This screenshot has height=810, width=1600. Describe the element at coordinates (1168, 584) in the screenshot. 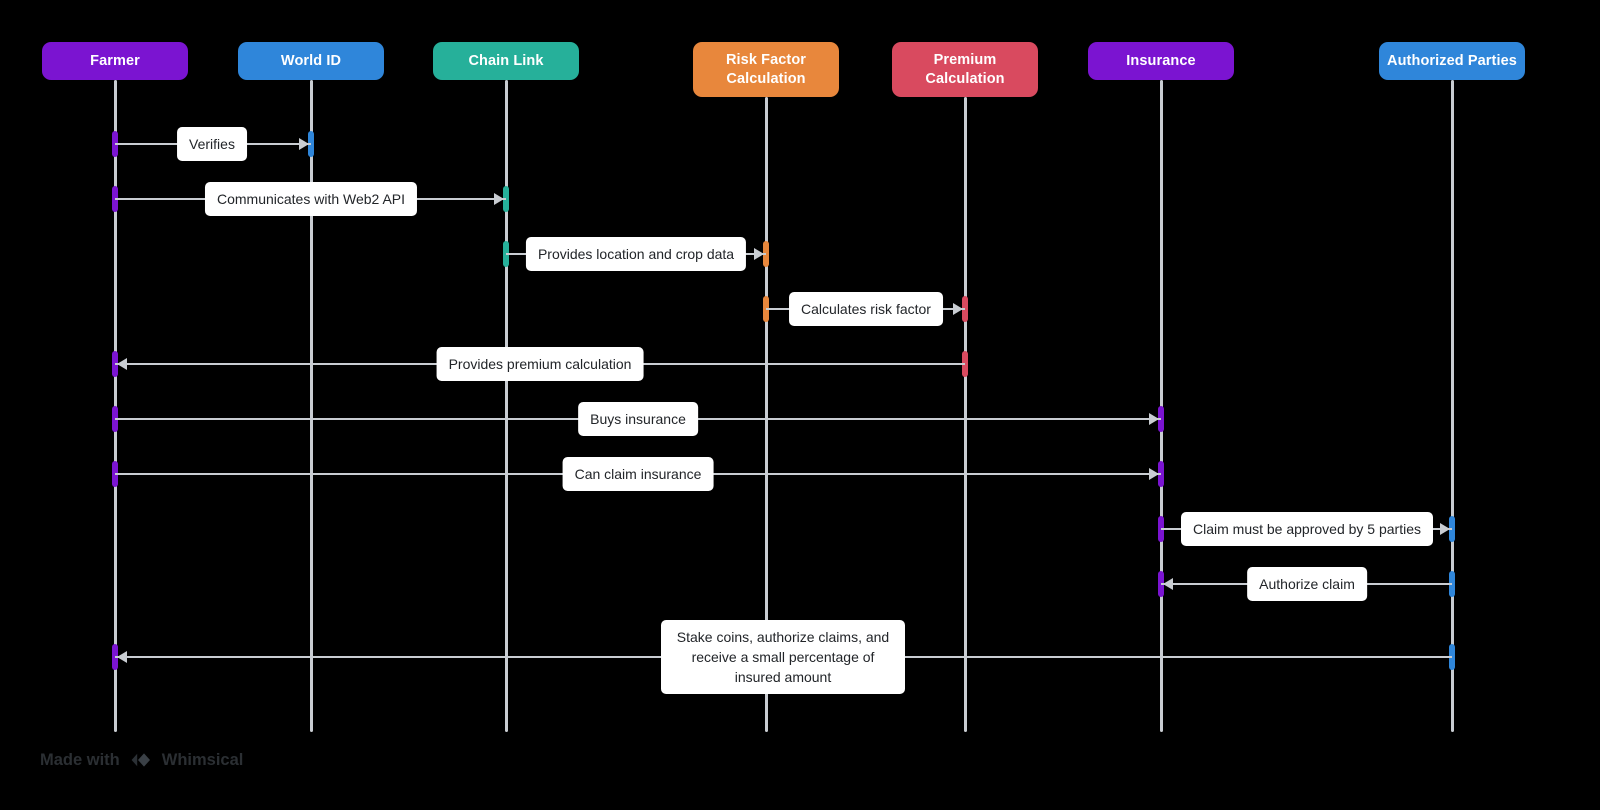

I see `message-arrowhead-m9` at that location.